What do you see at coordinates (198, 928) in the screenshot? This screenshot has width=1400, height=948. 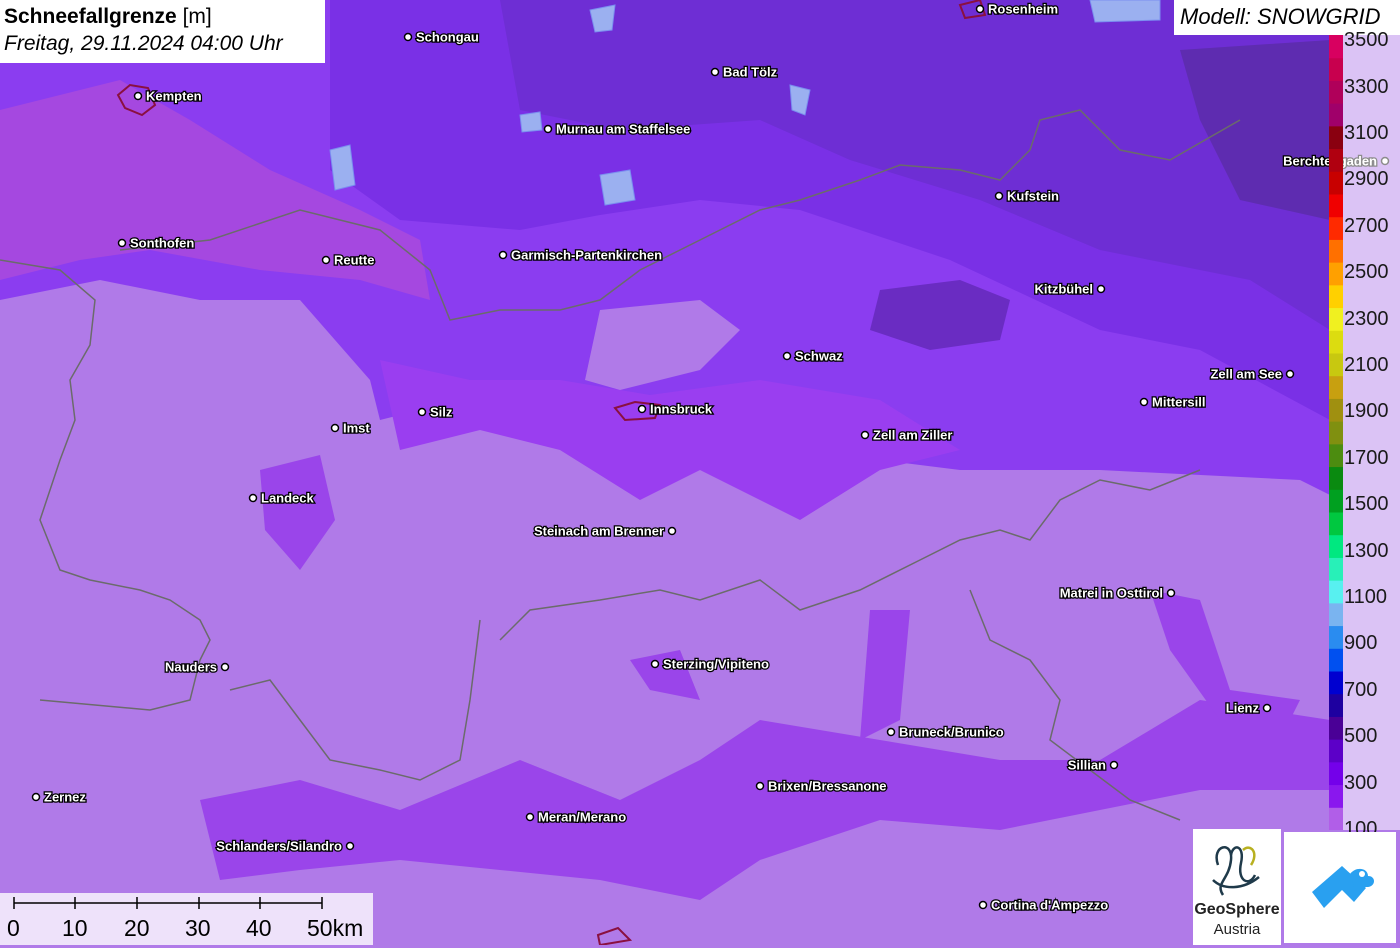 I see `scale-label: 30` at bounding box center [198, 928].